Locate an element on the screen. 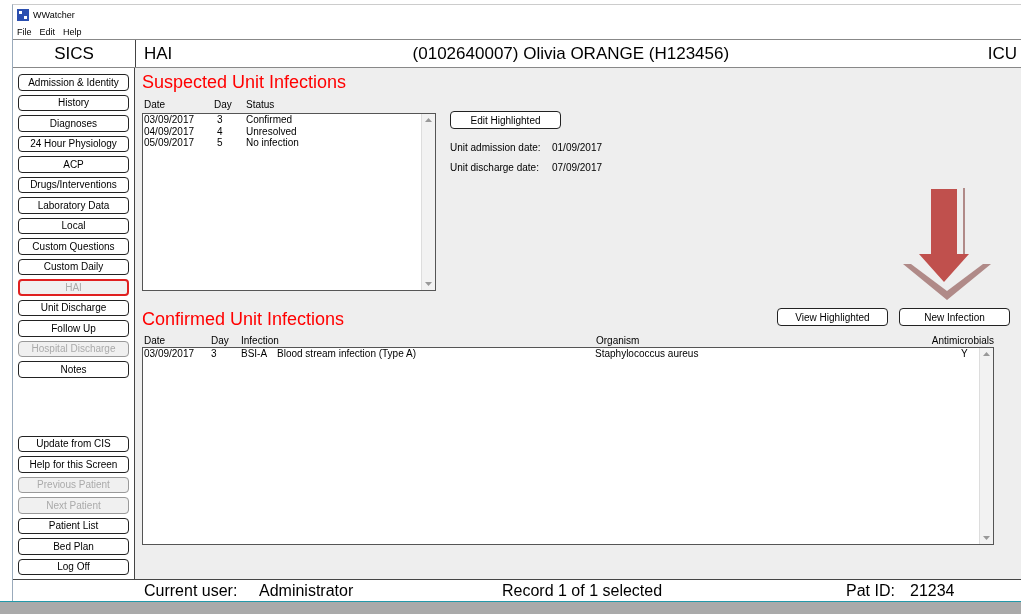  menu-item: File is located at coordinates (24, 32).